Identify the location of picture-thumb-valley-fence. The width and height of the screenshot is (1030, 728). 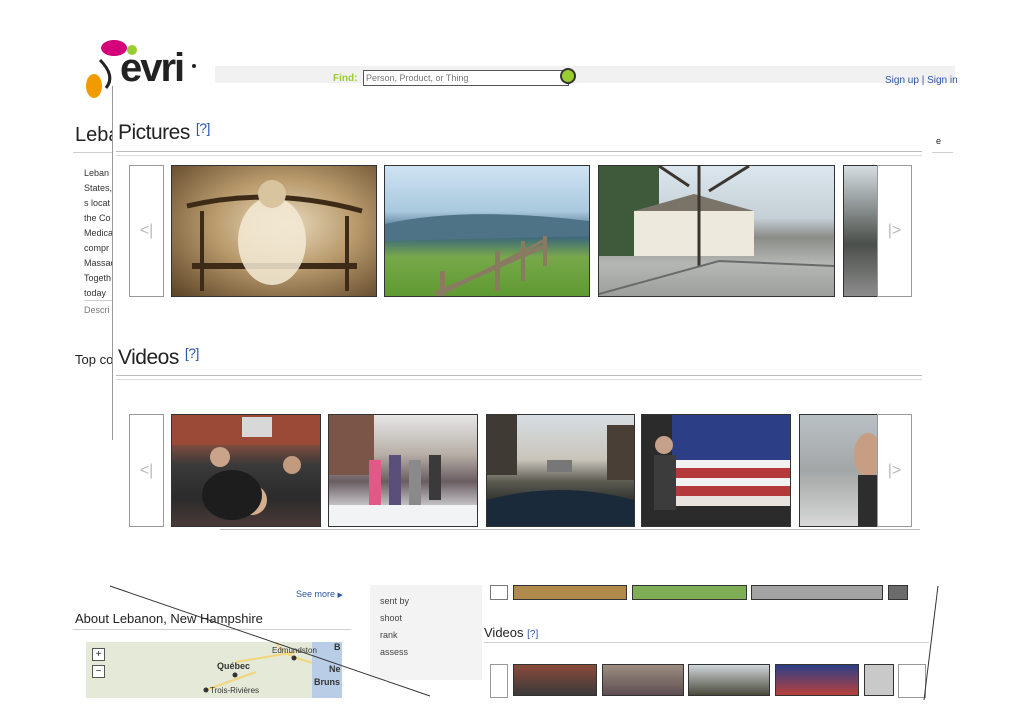
(487, 231).